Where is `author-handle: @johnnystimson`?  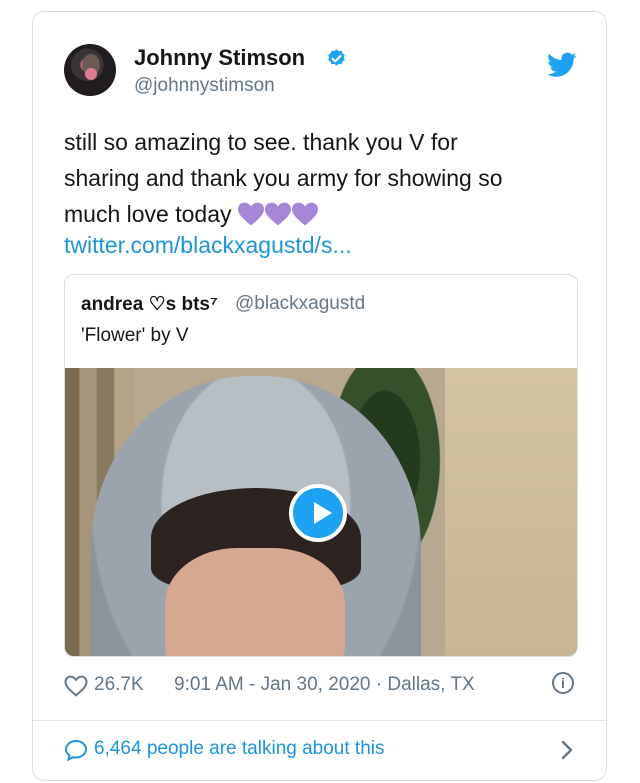 author-handle: @johnnystimson is located at coordinates (204, 86).